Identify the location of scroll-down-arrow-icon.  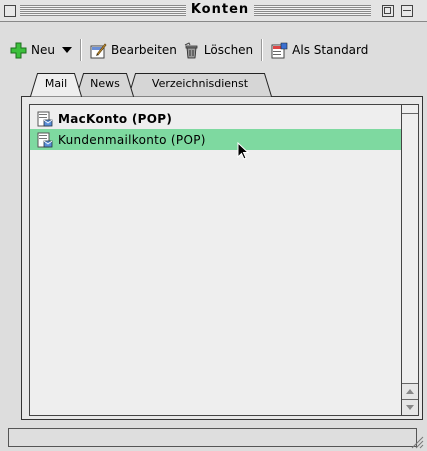
(410, 407).